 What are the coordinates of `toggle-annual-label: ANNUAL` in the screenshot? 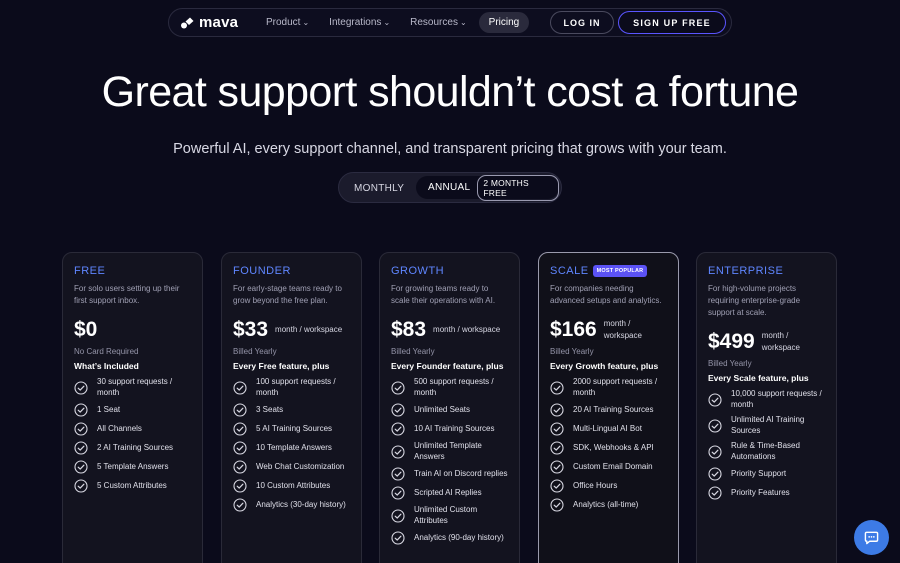 It's located at (449, 187).